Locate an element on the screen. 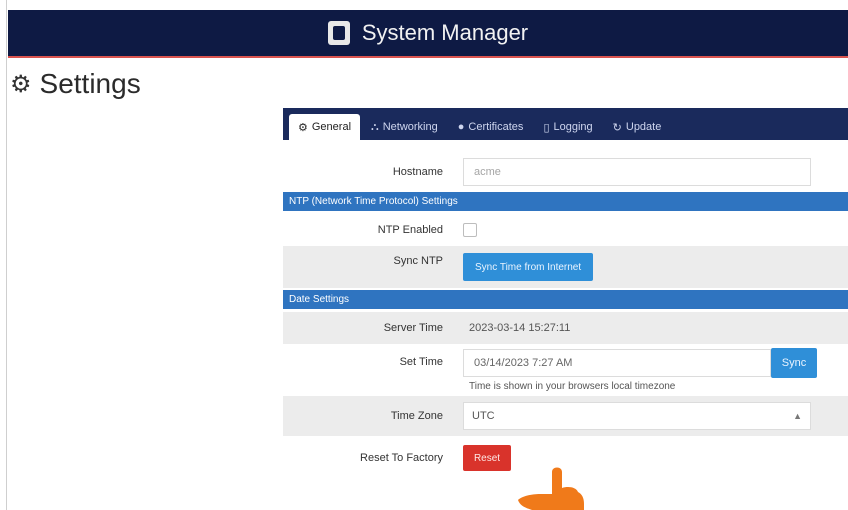 This screenshot has height=510, width=848. hostname-input is located at coordinates (637, 172).